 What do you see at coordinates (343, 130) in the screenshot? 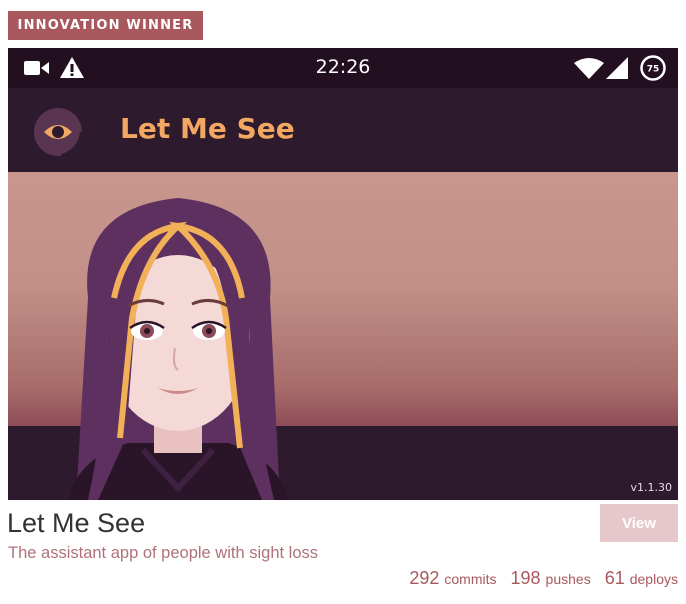
I see `app-bar: Let Me See` at bounding box center [343, 130].